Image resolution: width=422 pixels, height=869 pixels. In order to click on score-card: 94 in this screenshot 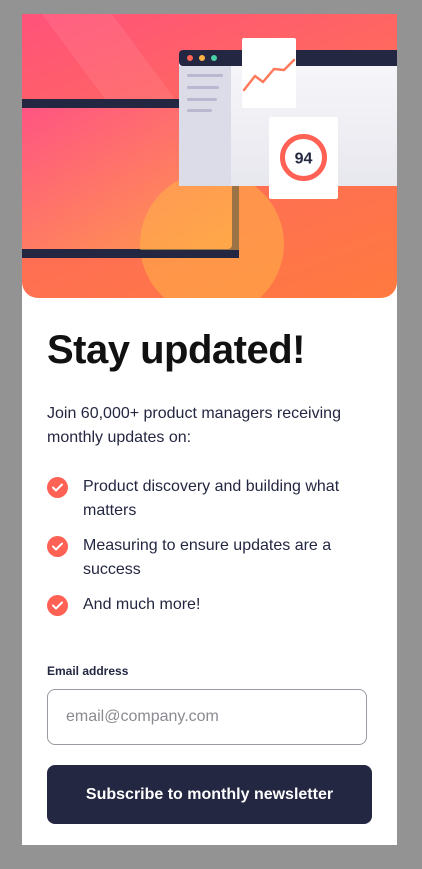, I will do `click(303, 158)`.